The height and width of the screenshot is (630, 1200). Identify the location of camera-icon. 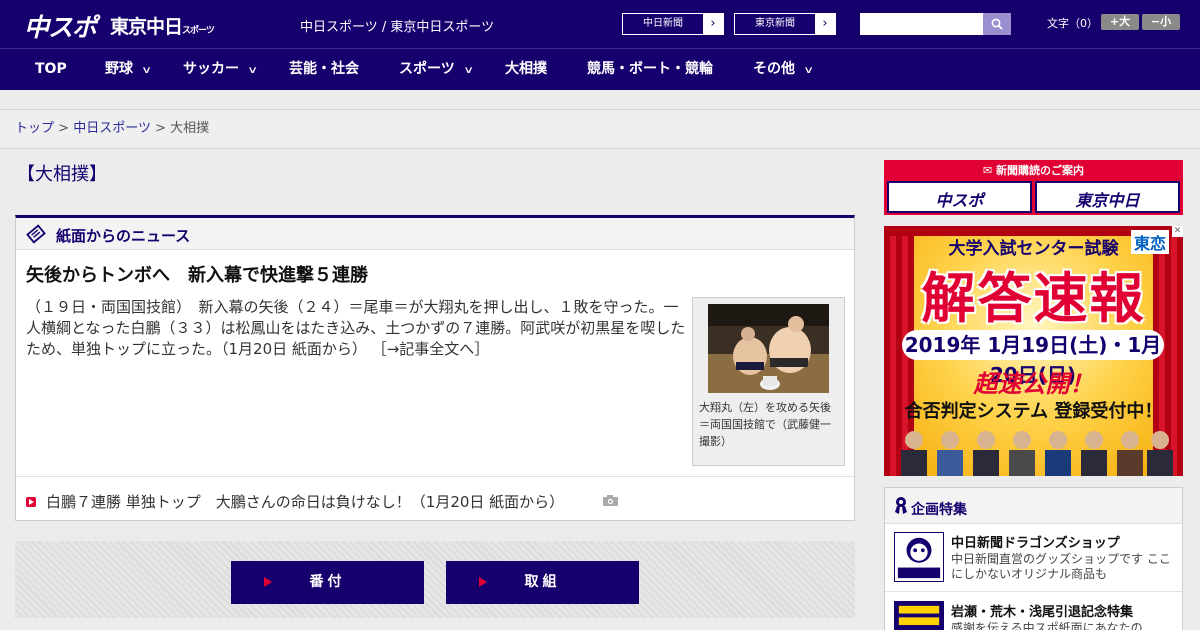
(610, 500).